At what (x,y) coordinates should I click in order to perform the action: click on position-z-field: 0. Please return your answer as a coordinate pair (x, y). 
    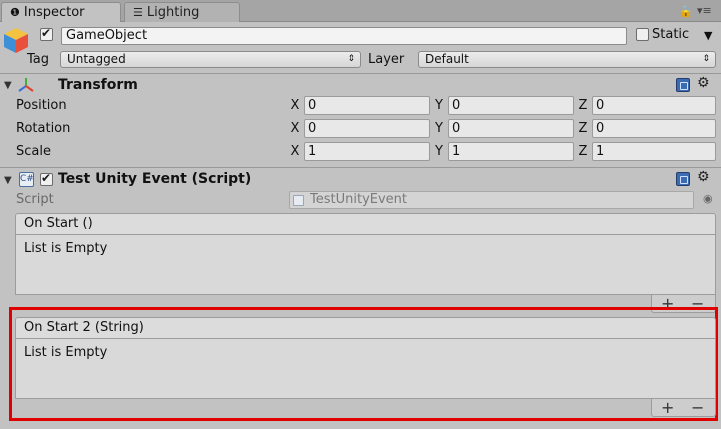
    Looking at the image, I should click on (654, 105).